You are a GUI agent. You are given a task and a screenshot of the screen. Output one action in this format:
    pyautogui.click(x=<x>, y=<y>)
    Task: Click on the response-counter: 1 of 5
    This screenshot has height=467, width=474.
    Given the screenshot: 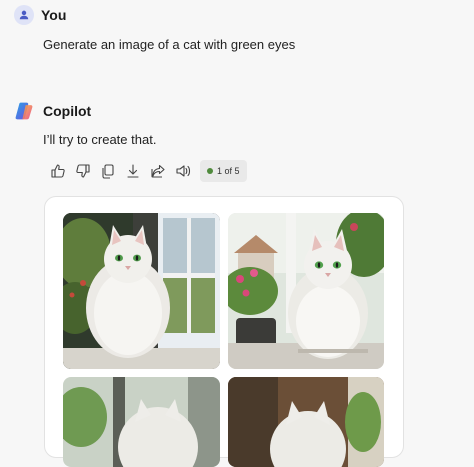 What is the action you would take?
    pyautogui.click(x=223, y=171)
    